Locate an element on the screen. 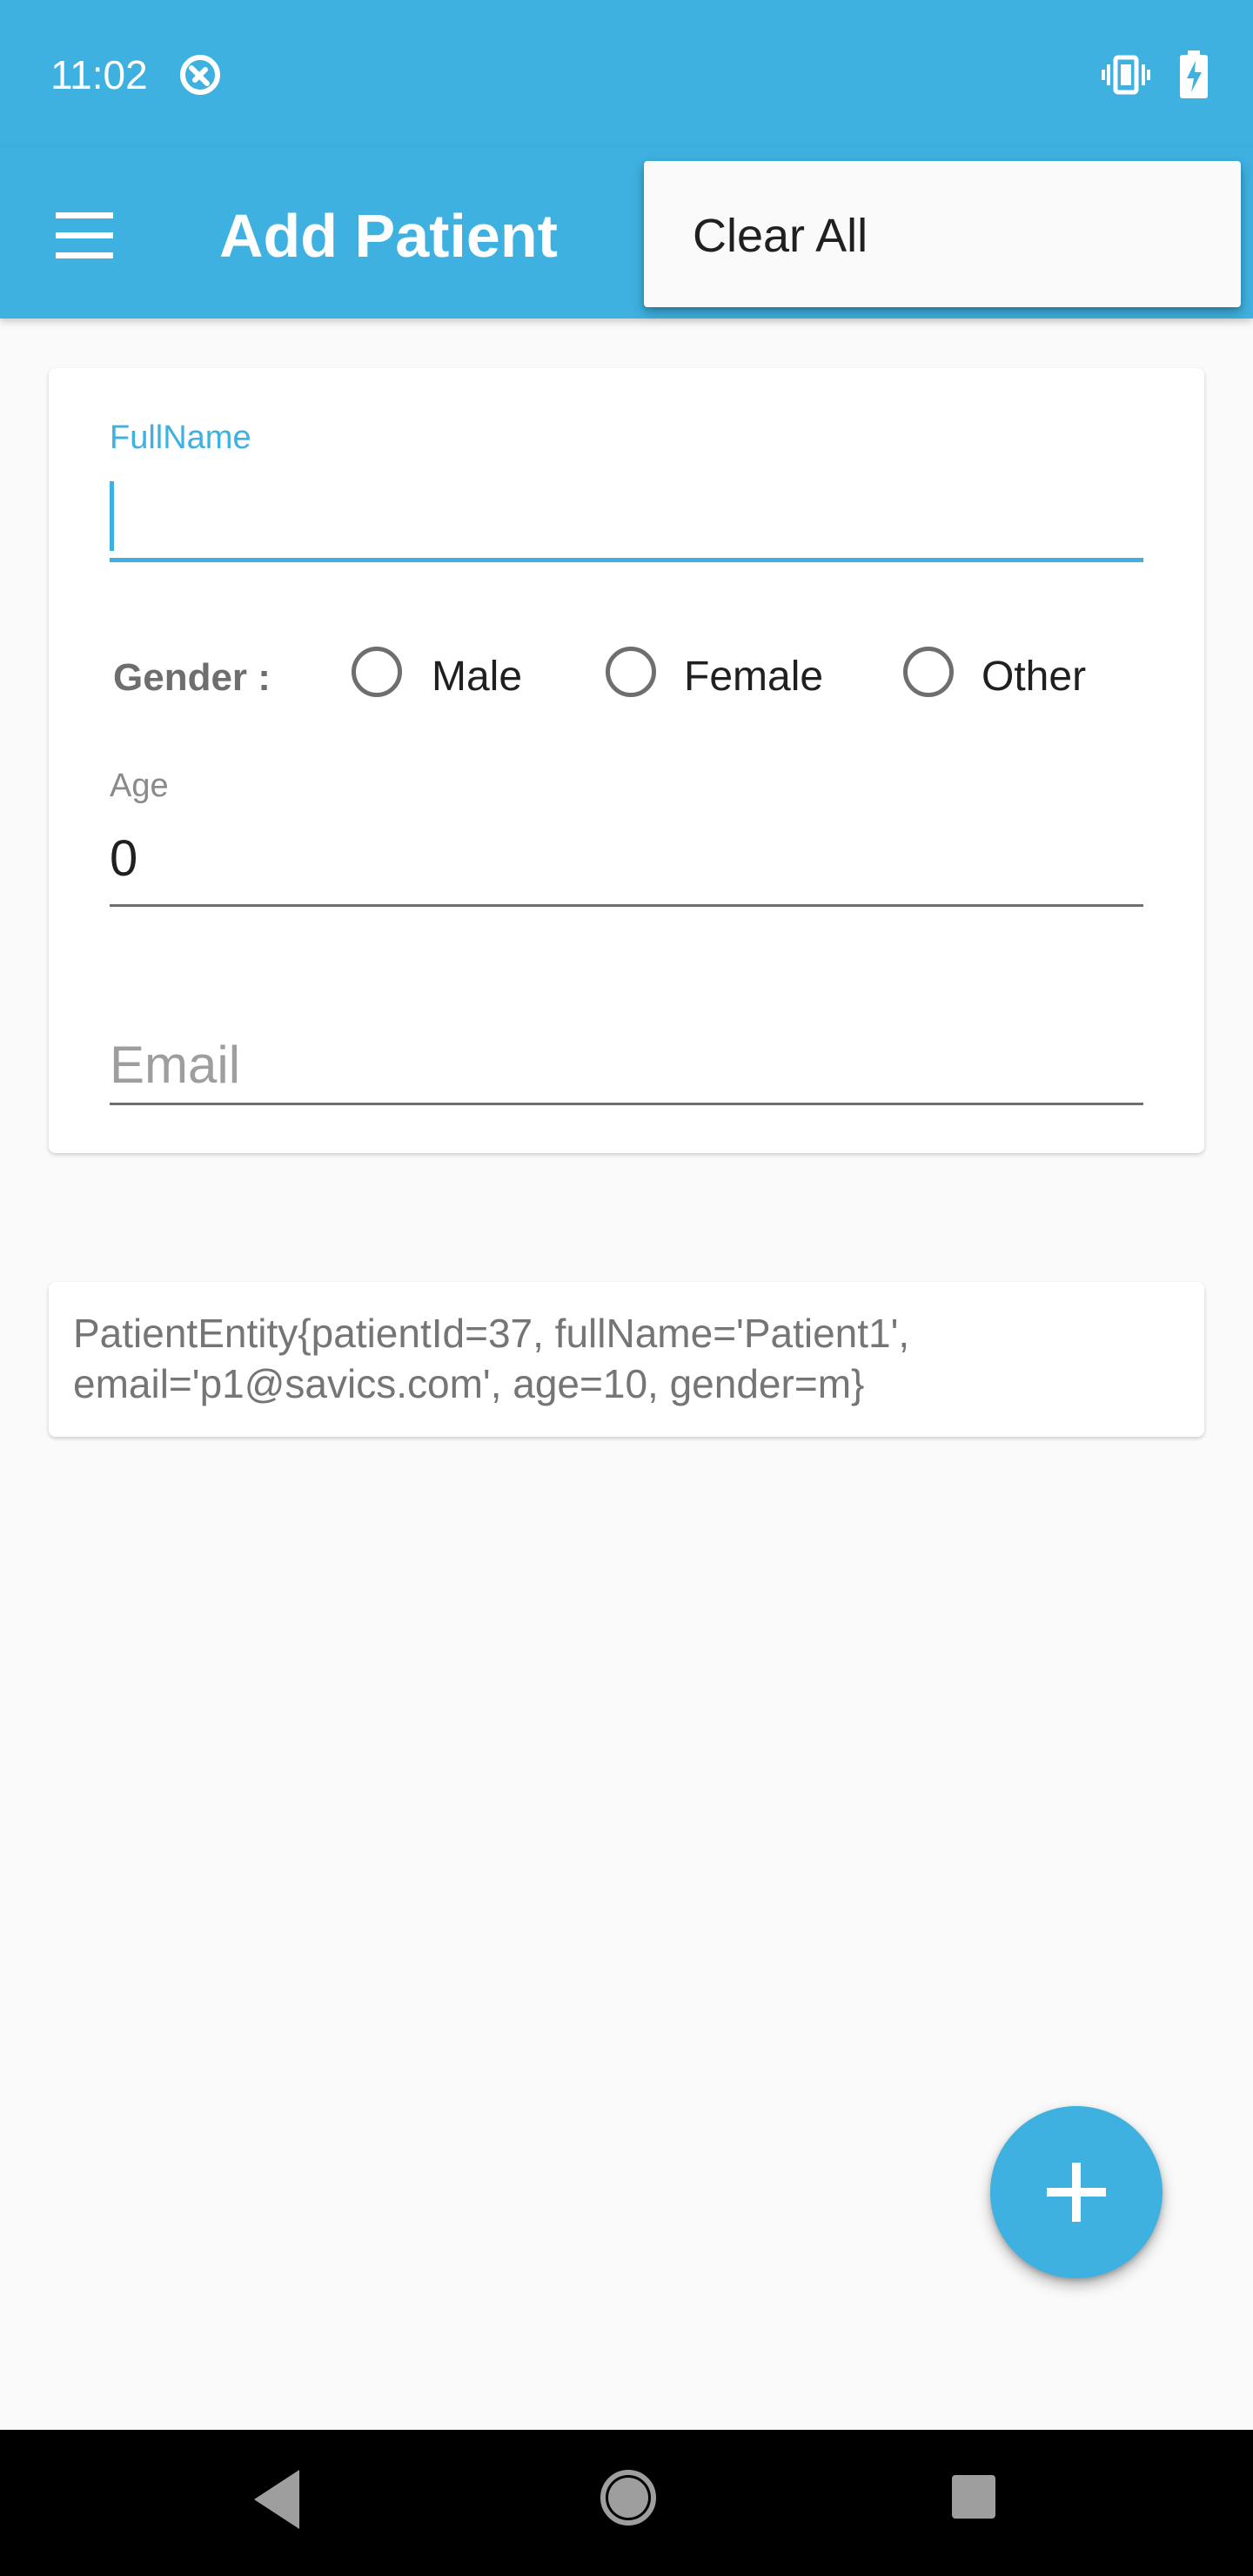 The height and width of the screenshot is (2576, 1253). plus-icon is located at coordinates (1076, 2192).